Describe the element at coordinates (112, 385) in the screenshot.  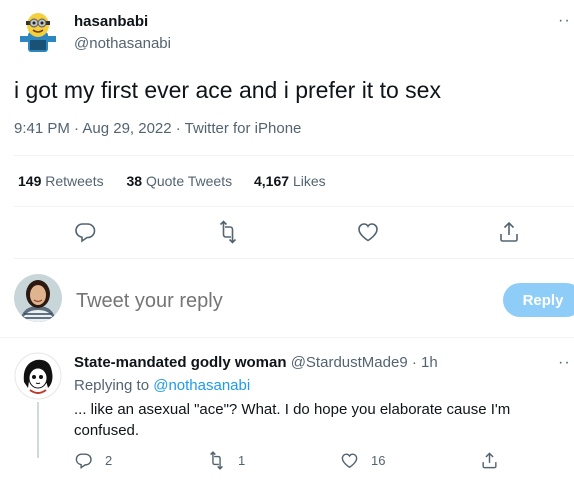
I see `replying-to-label: Replying to` at that location.